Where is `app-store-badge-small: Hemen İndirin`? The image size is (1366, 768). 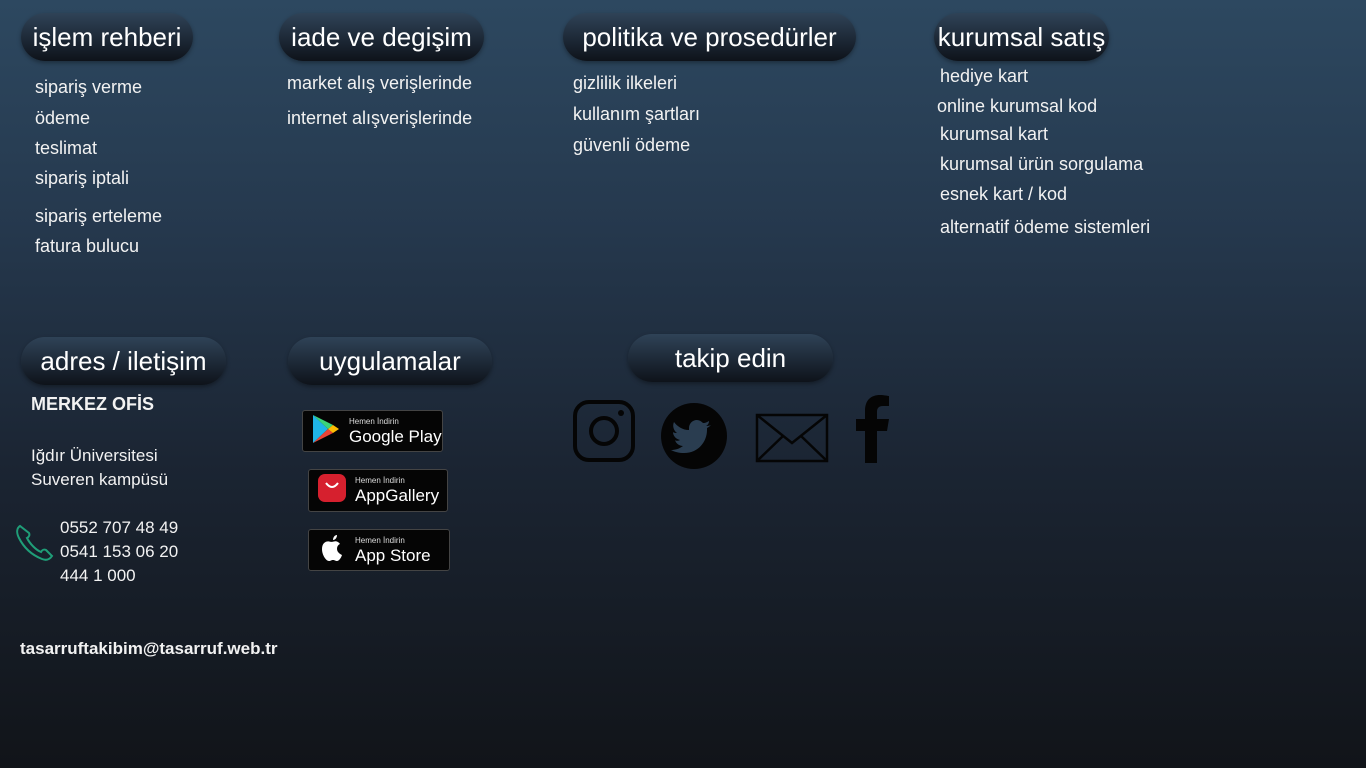
app-store-badge-small: Hemen İndirin is located at coordinates (380, 540).